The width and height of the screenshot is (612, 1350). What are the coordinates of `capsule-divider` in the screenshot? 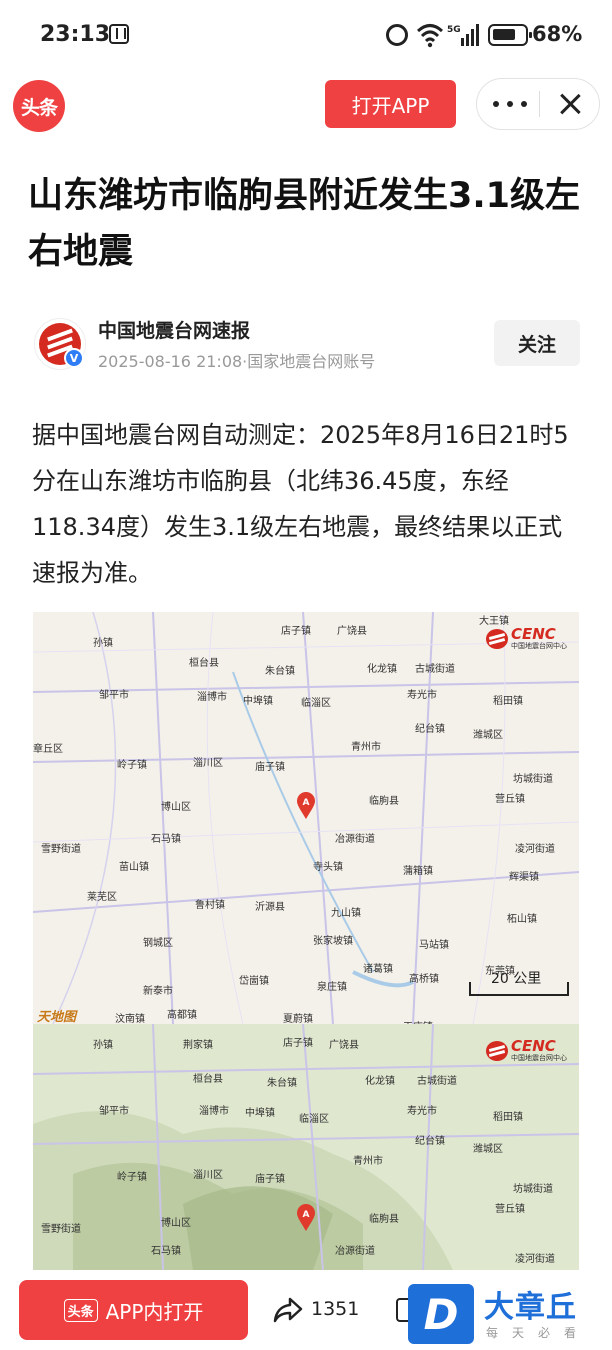 It's located at (539, 104).